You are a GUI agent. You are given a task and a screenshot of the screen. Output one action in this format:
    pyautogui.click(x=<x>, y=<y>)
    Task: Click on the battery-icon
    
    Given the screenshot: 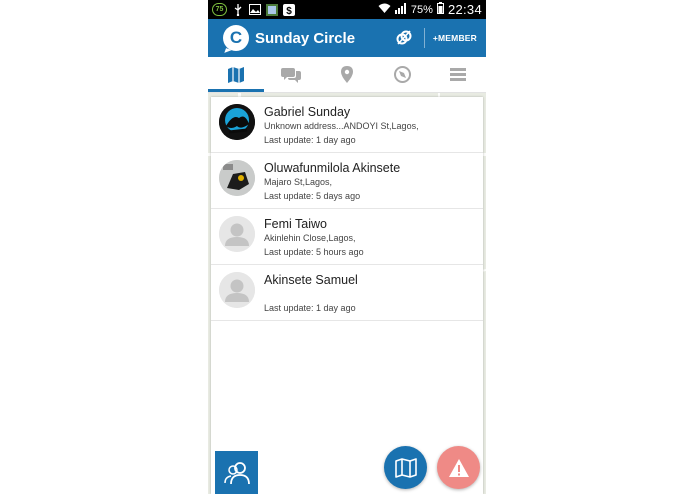 What is the action you would take?
    pyautogui.click(x=440, y=9)
    